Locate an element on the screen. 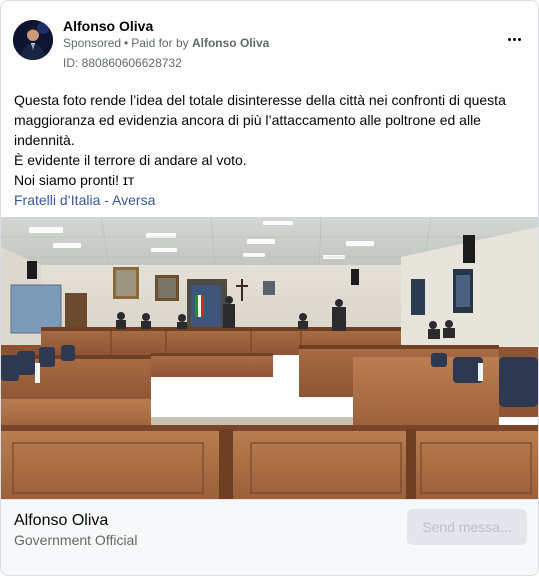 The image size is (539, 582). avatar is located at coordinates (33, 40).